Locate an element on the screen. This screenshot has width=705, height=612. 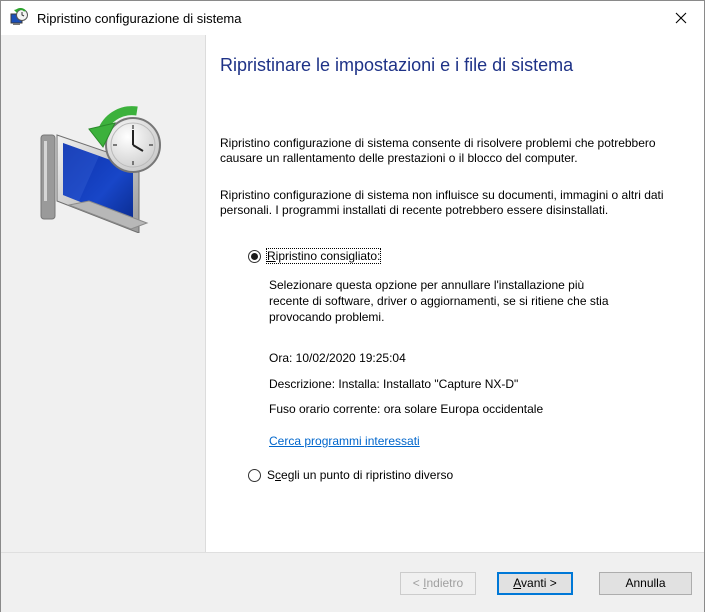
recommended-restore-label: Ripristino consigliato: is located at coordinates (323, 256).